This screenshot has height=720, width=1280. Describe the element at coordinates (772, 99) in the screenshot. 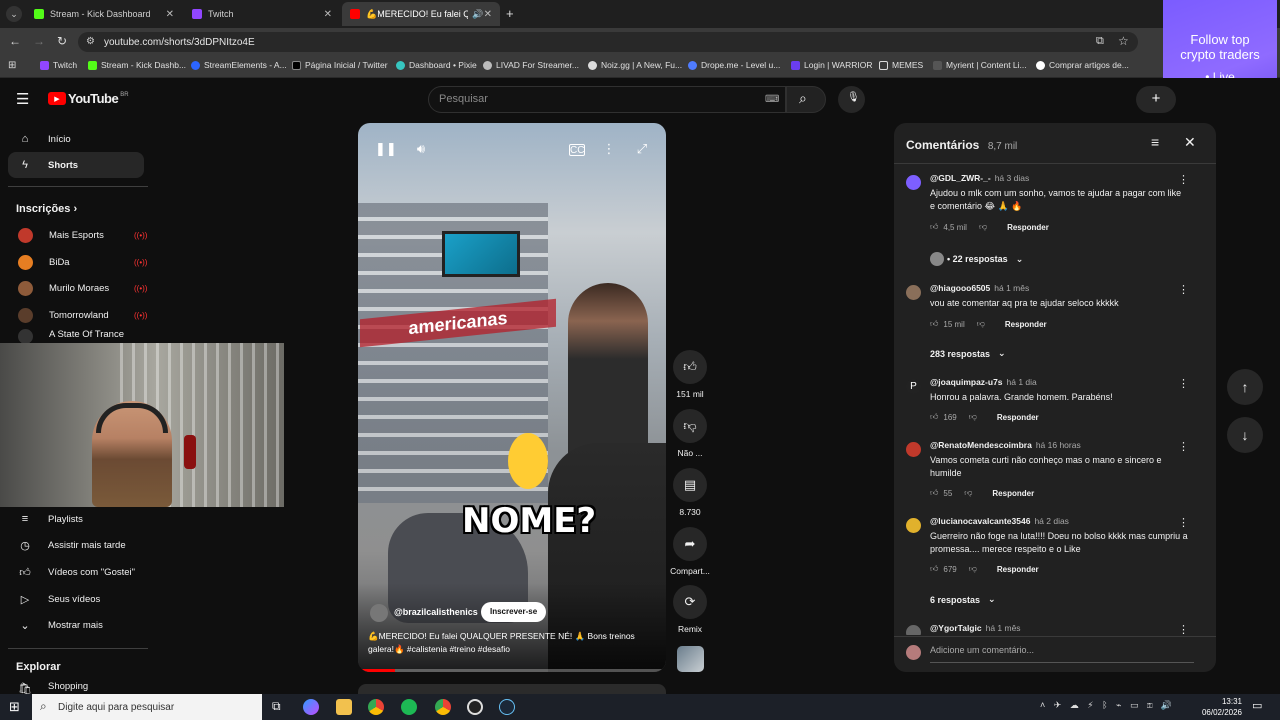

I see `keyboard-icon: ⌨` at that location.